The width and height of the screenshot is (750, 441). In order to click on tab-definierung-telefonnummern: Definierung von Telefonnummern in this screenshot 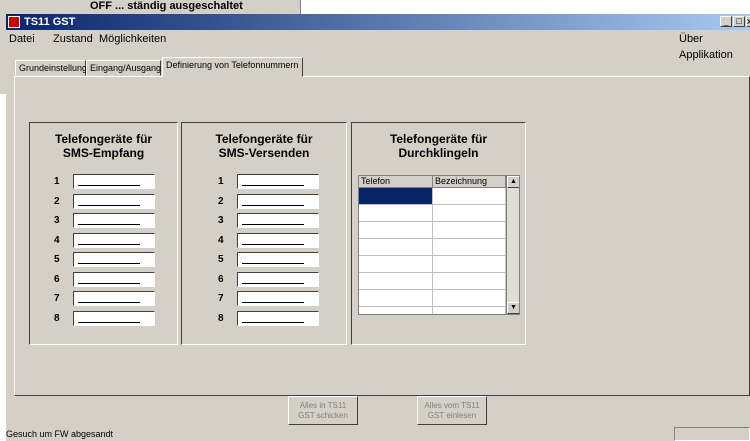, I will do `click(232, 67)`.